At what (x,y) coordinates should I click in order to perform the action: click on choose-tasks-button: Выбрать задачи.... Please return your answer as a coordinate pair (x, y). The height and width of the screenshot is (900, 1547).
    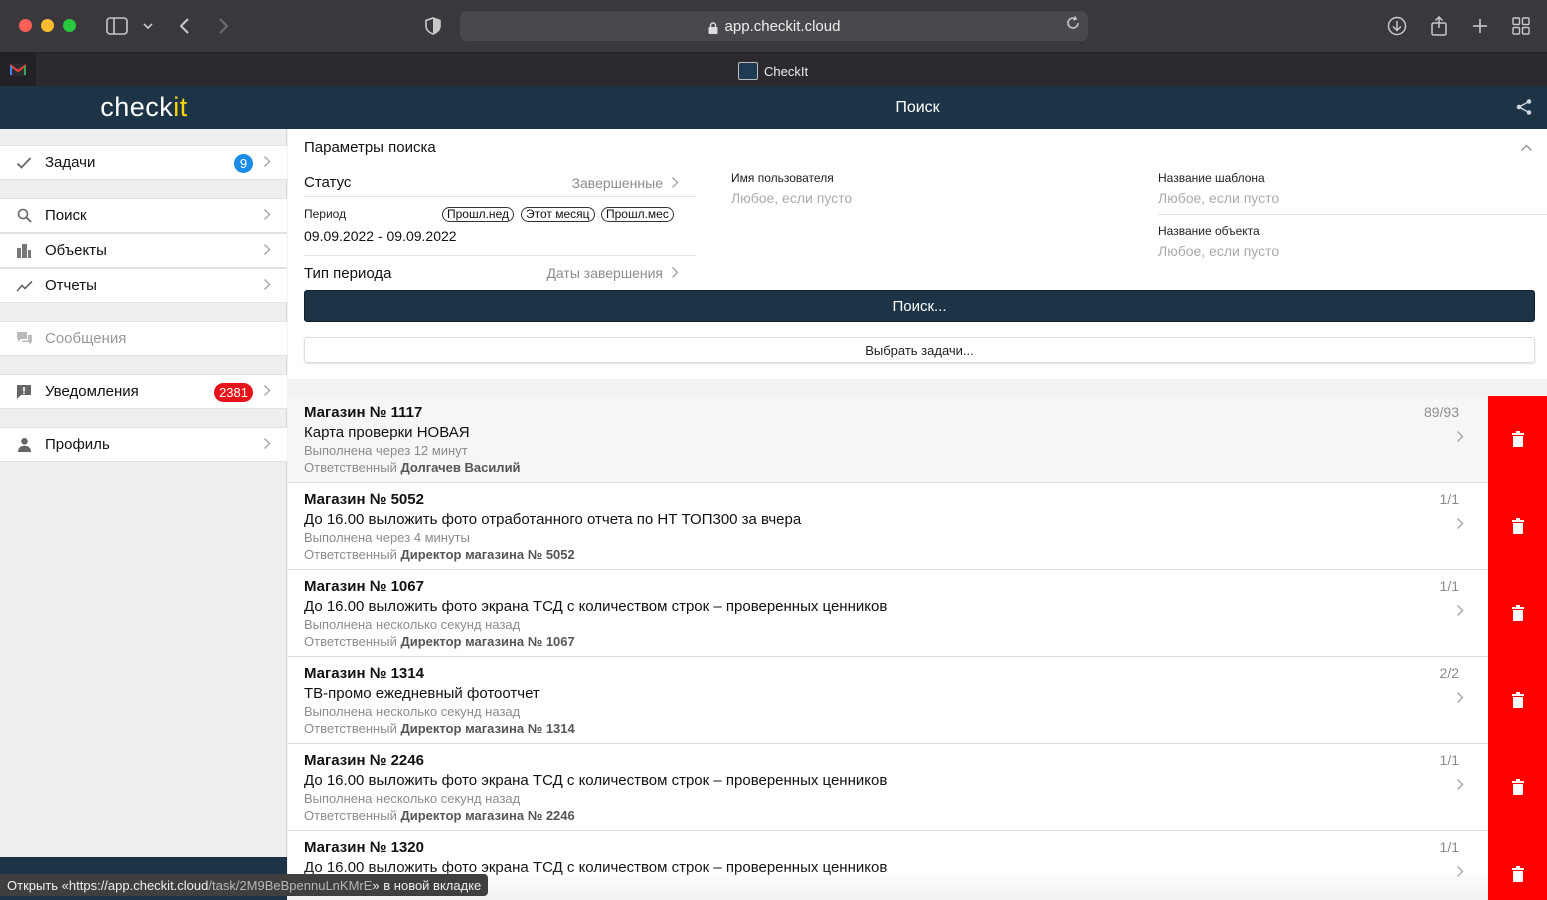
    Looking at the image, I should click on (919, 350).